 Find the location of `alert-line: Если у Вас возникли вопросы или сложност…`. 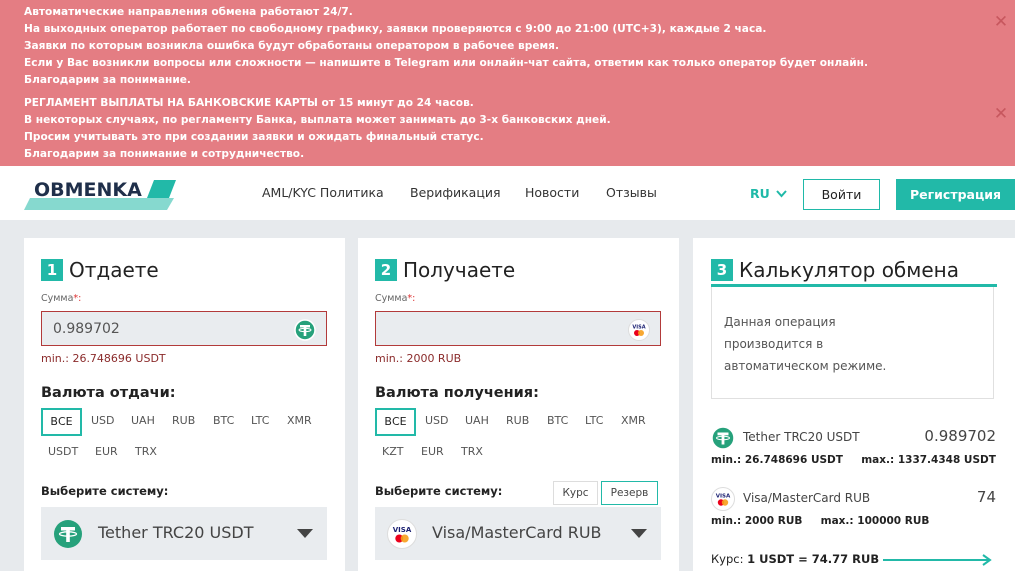

alert-line: Если у Вас возникли вопросы или сложност… is located at coordinates (446, 63).